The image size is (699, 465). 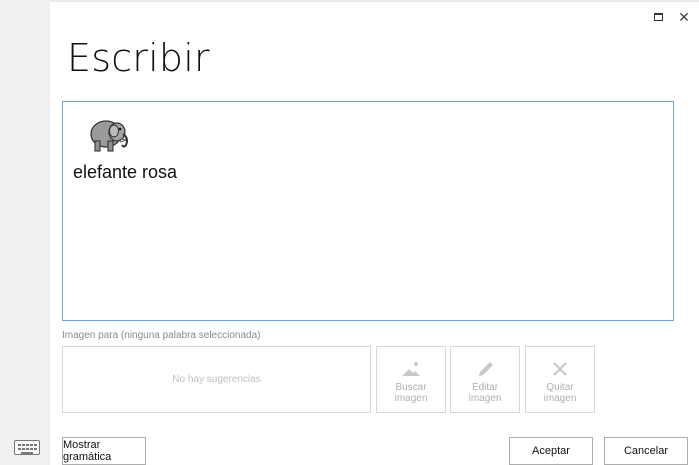 I want to click on search-image-label-1: Buscar, so click(x=411, y=387).